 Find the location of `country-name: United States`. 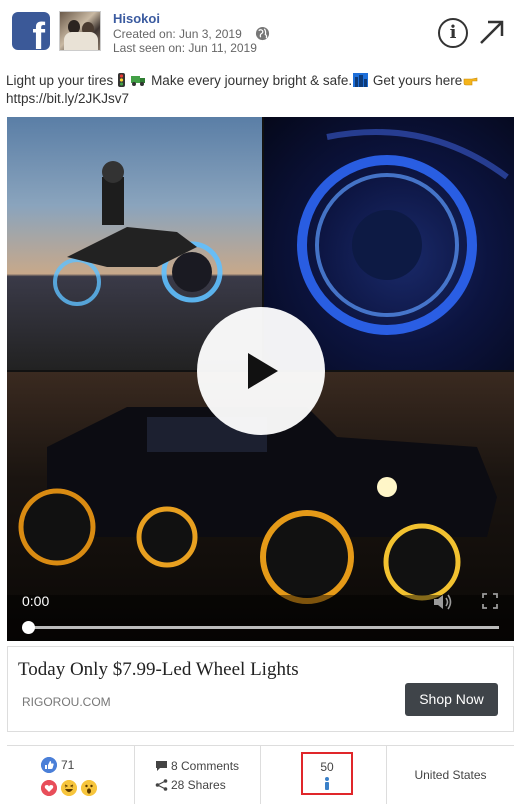

country-name: United States is located at coordinates (450, 775).